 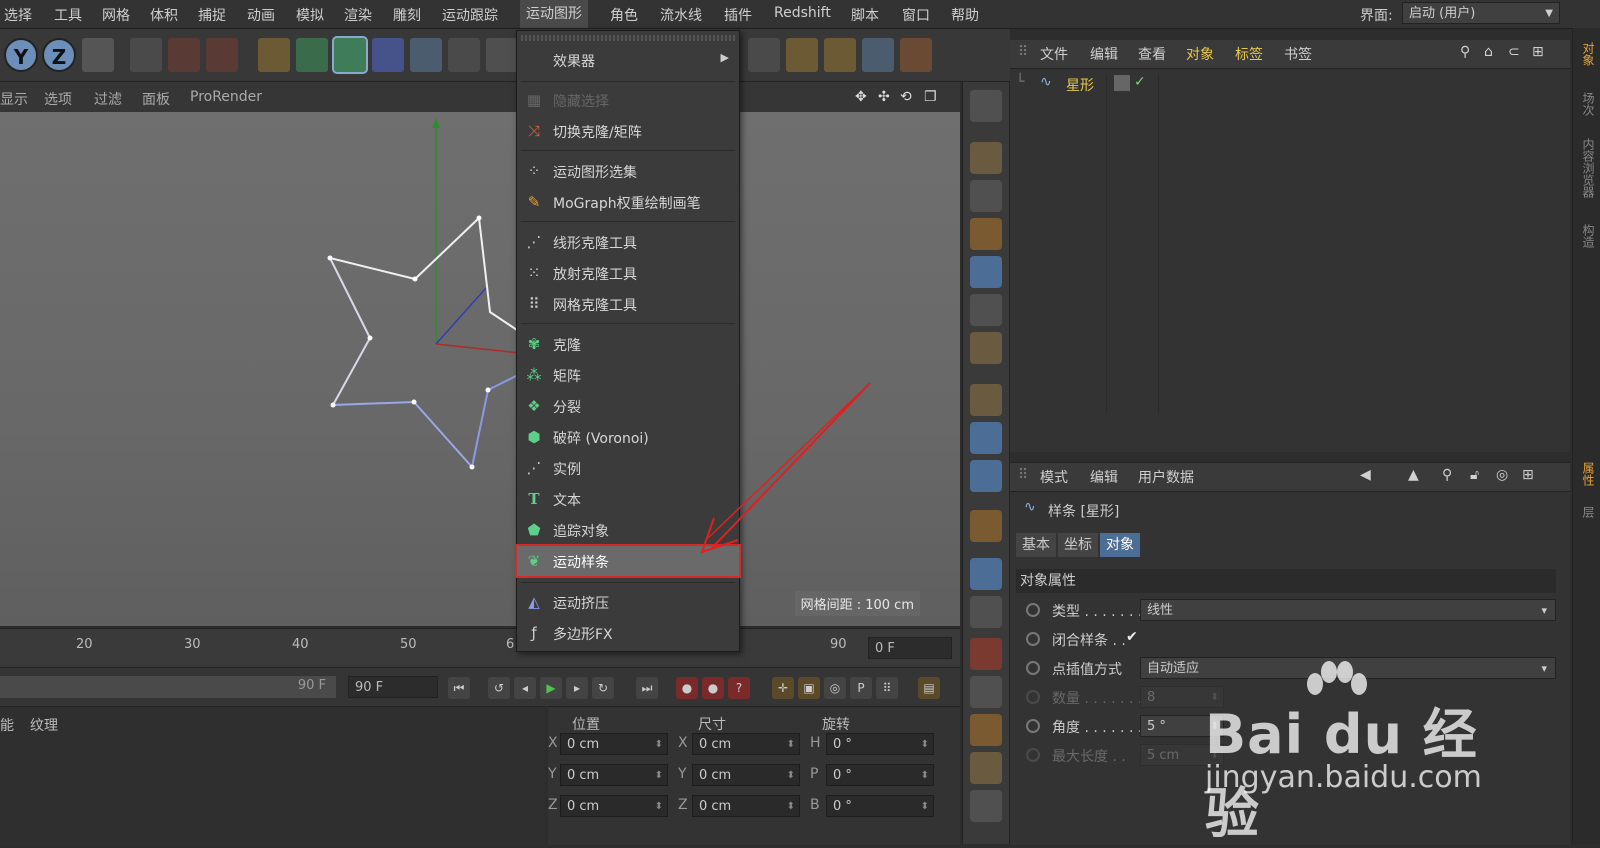 What do you see at coordinates (681, 15) in the screenshot?
I see `menu-pipeline: 流水线` at bounding box center [681, 15].